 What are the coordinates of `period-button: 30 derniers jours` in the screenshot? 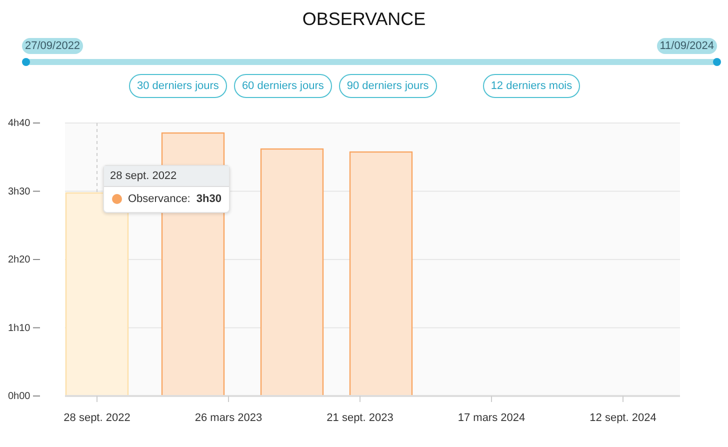 It's located at (178, 86).